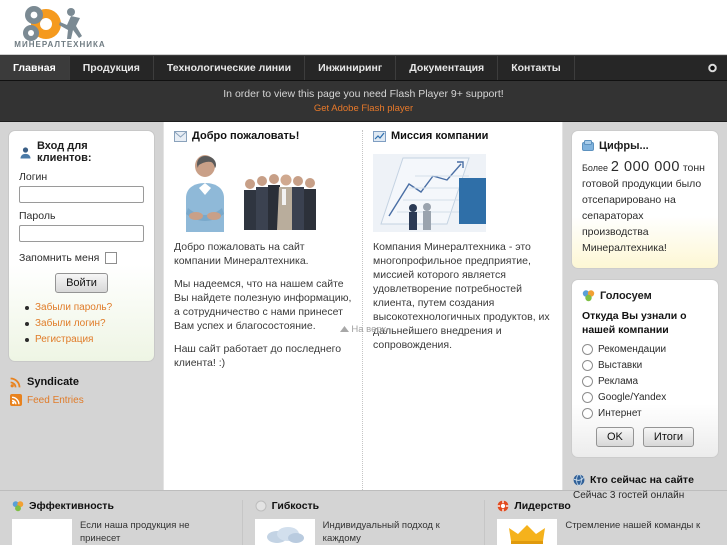 This screenshot has height=545, width=727. I want to click on footer-title-text: Эффективность, so click(71, 506).